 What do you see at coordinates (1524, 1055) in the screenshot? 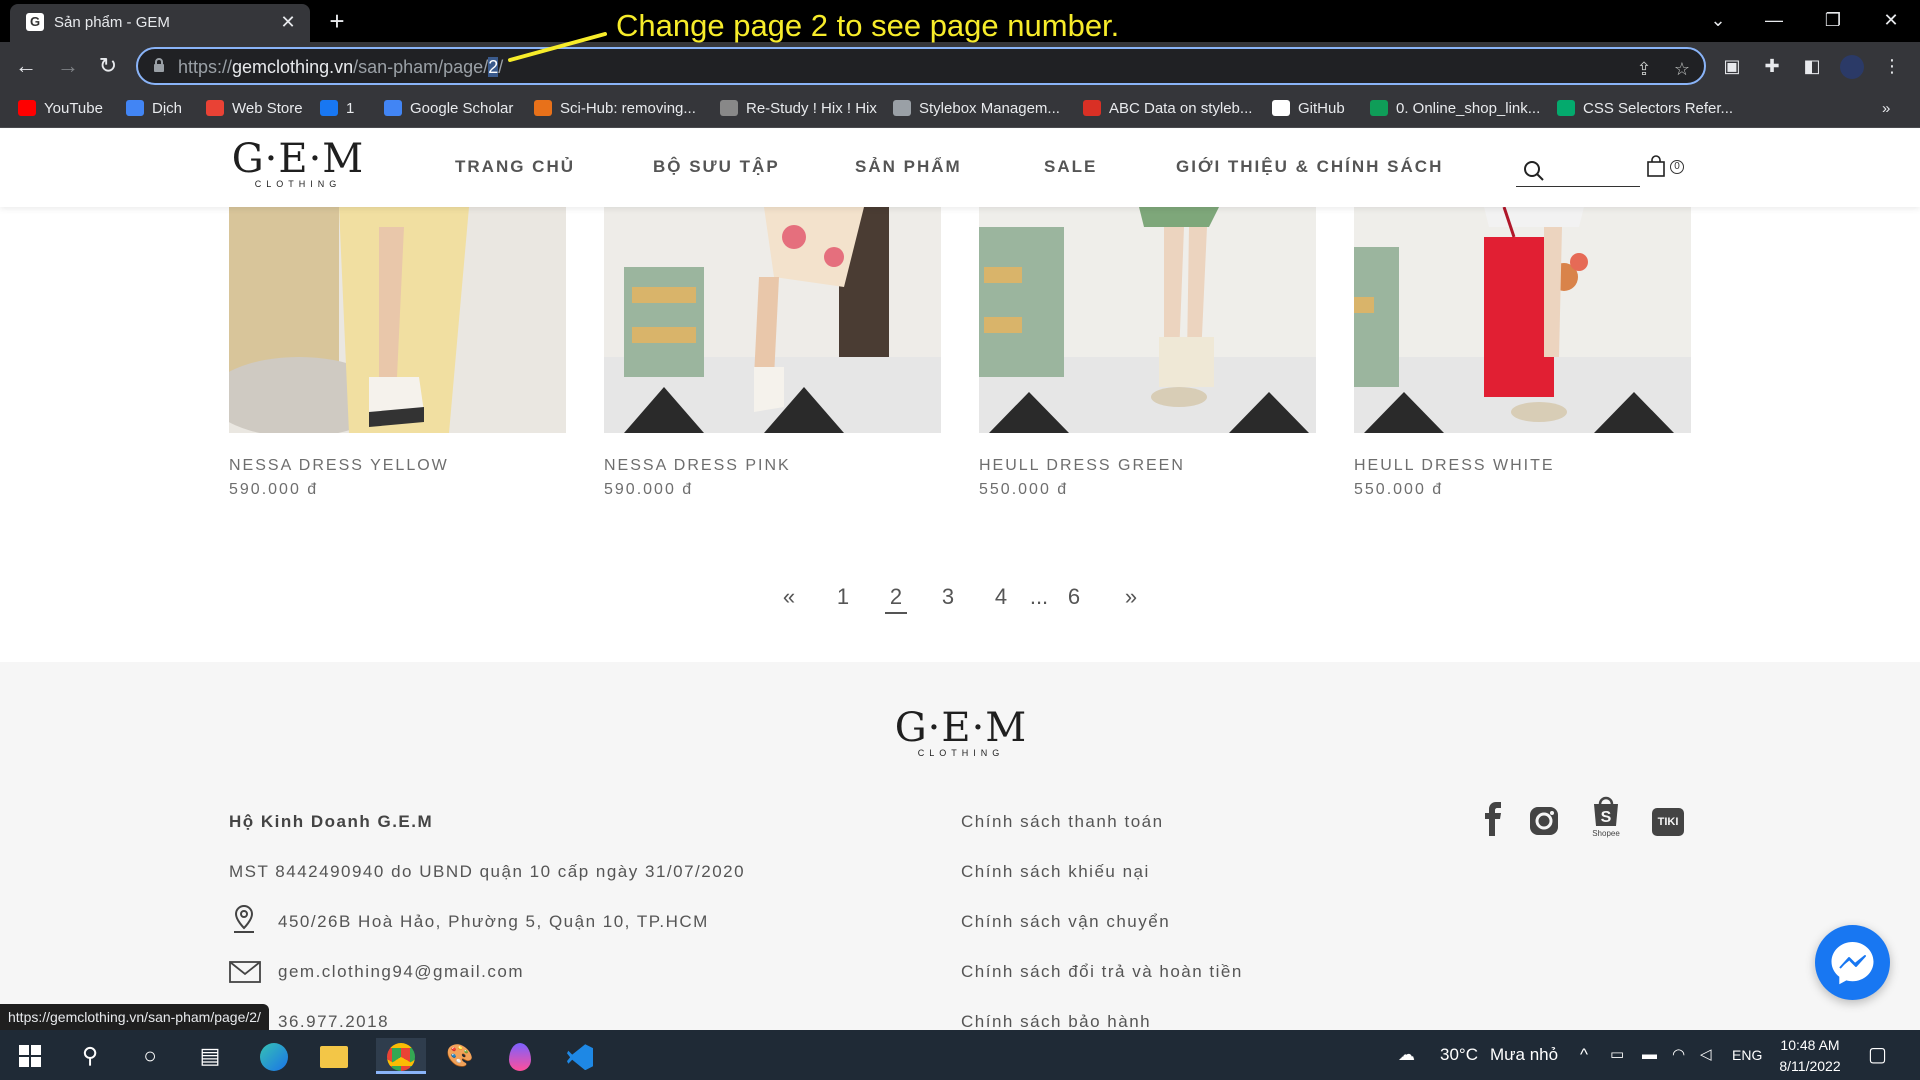
I see `weather-desc: Mưa nhỏ` at bounding box center [1524, 1055].